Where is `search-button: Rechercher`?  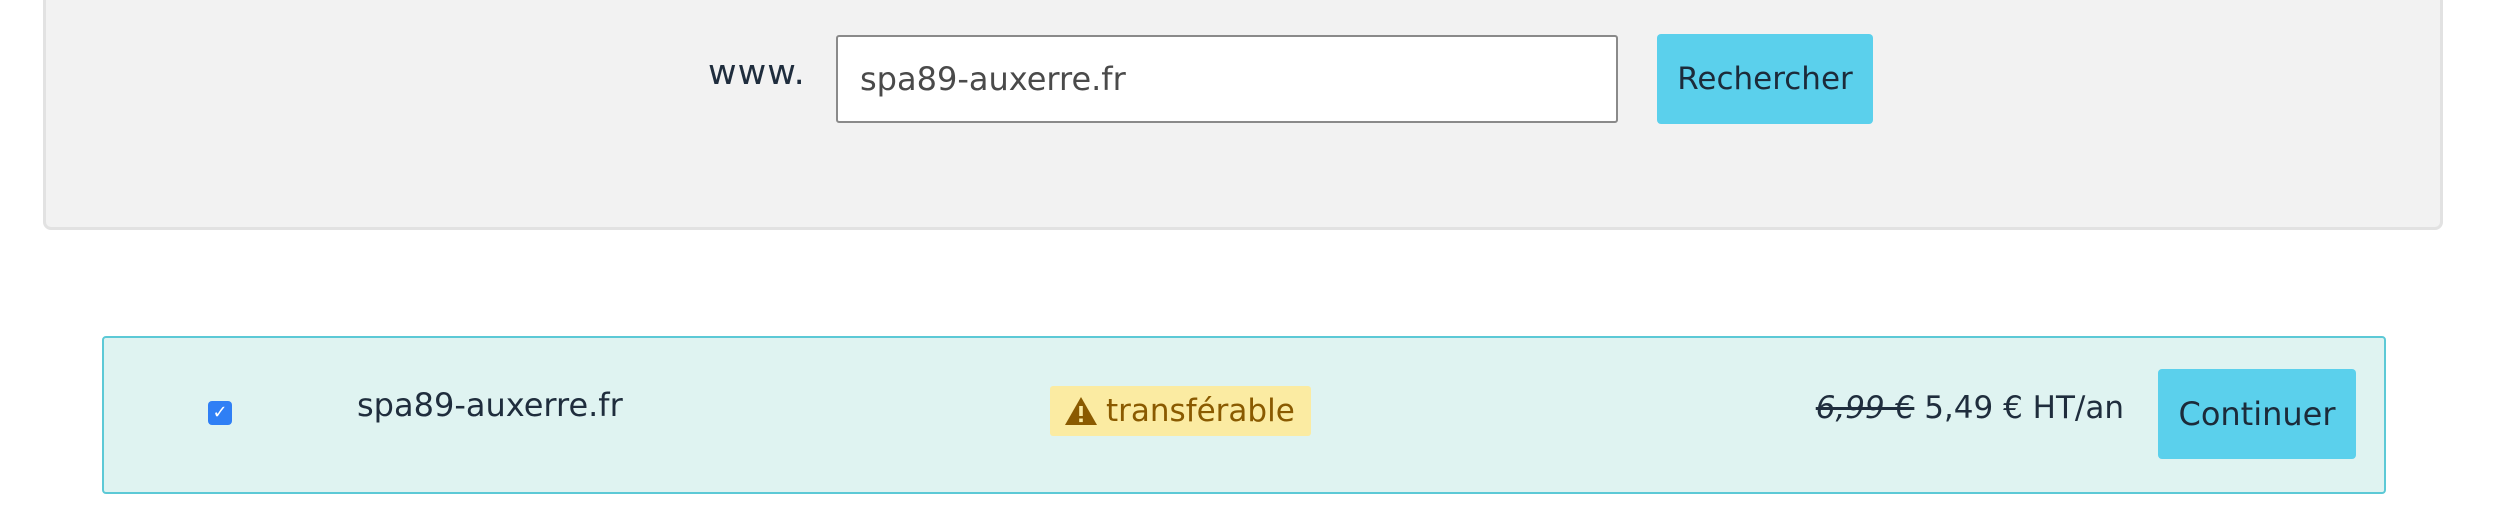
search-button: Rechercher is located at coordinates (1765, 79).